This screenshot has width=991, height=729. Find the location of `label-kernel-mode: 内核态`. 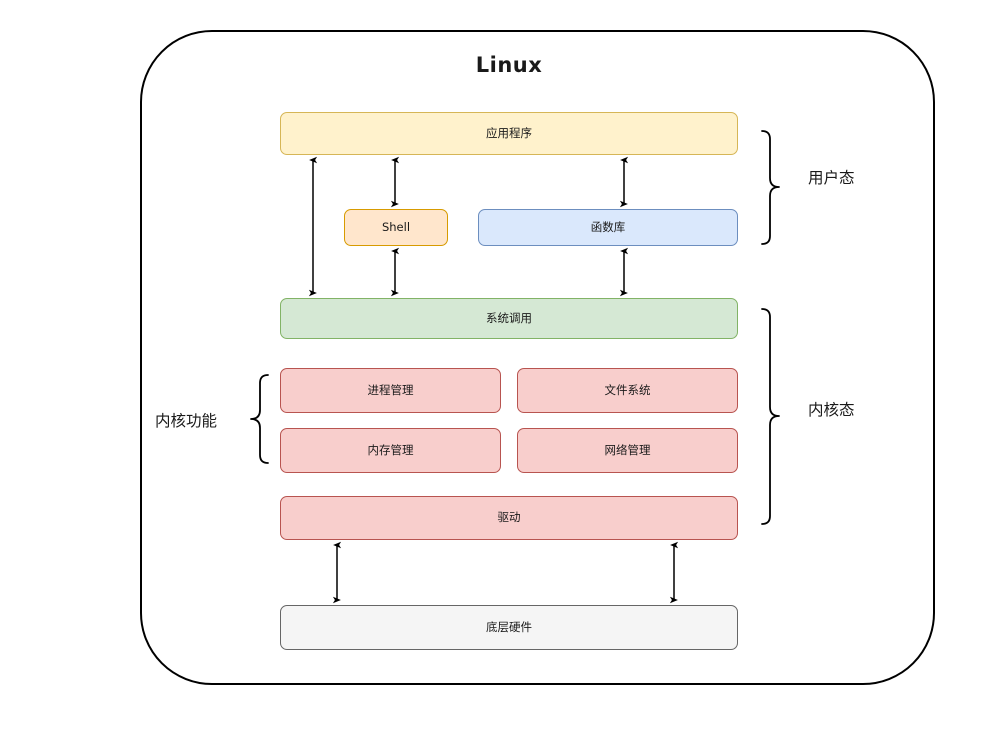

label-kernel-mode: 内核态 is located at coordinates (831, 410).